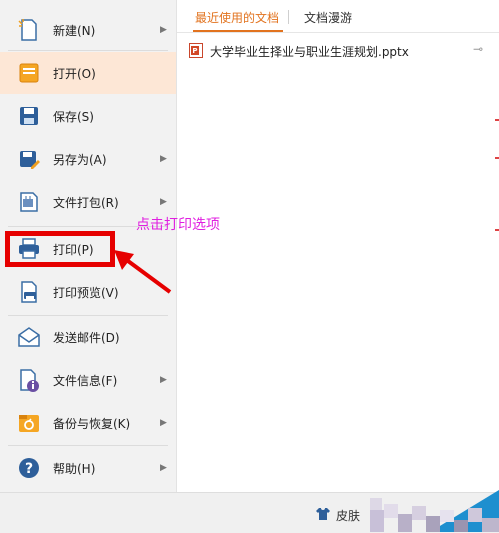 The height and width of the screenshot is (533, 499). I want to click on menu-item-label: 发送邮件(D), so click(86, 337).